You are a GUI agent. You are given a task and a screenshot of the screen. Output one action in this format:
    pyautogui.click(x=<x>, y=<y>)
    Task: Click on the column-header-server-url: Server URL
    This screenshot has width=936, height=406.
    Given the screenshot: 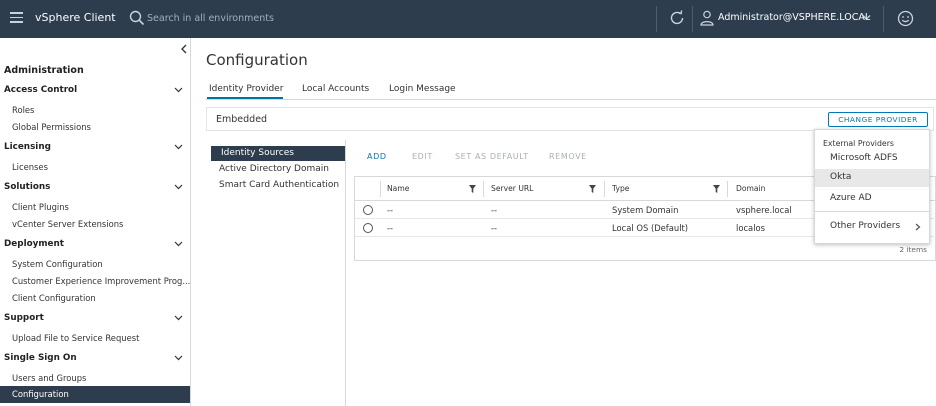 What is the action you would take?
    pyautogui.click(x=512, y=188)
    